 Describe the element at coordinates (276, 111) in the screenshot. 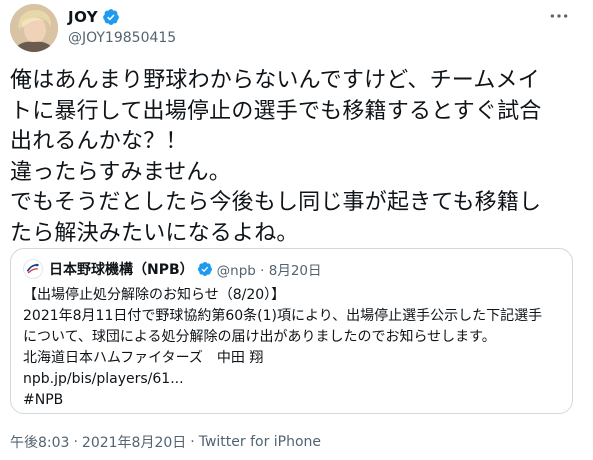

I see `tweet-text-line: トに暴行して出場停止の選手でも移籍するとすぐ試合` at that location.